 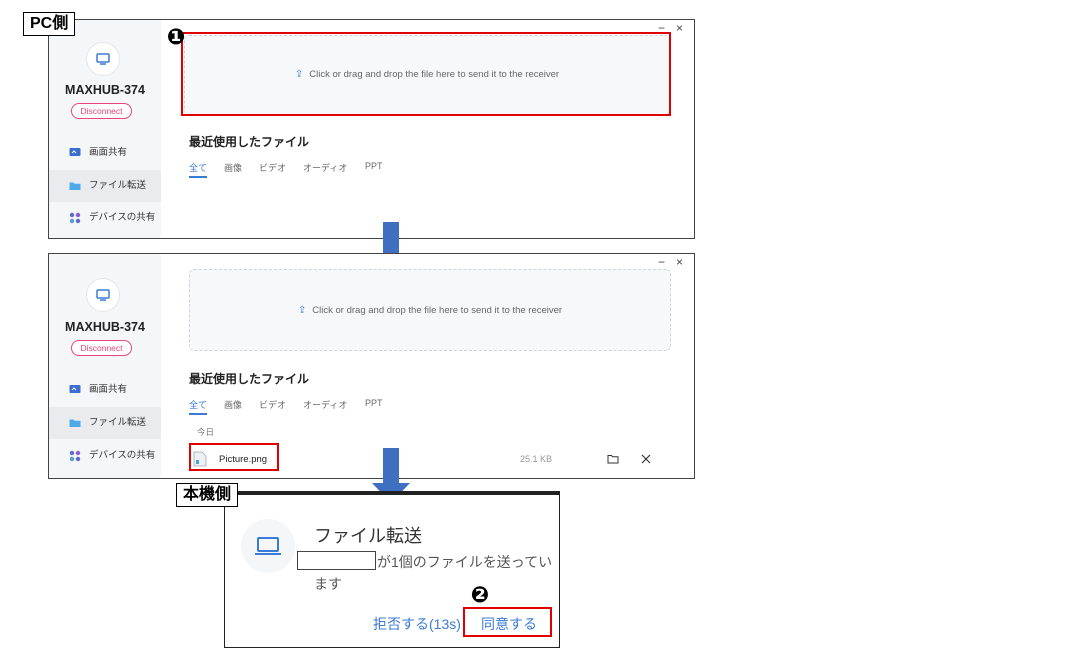 What do you see at coordinates (368, 536) in the screenshot?
I see `dialog-title: ファイル転送` at bounding box center [368, 536].